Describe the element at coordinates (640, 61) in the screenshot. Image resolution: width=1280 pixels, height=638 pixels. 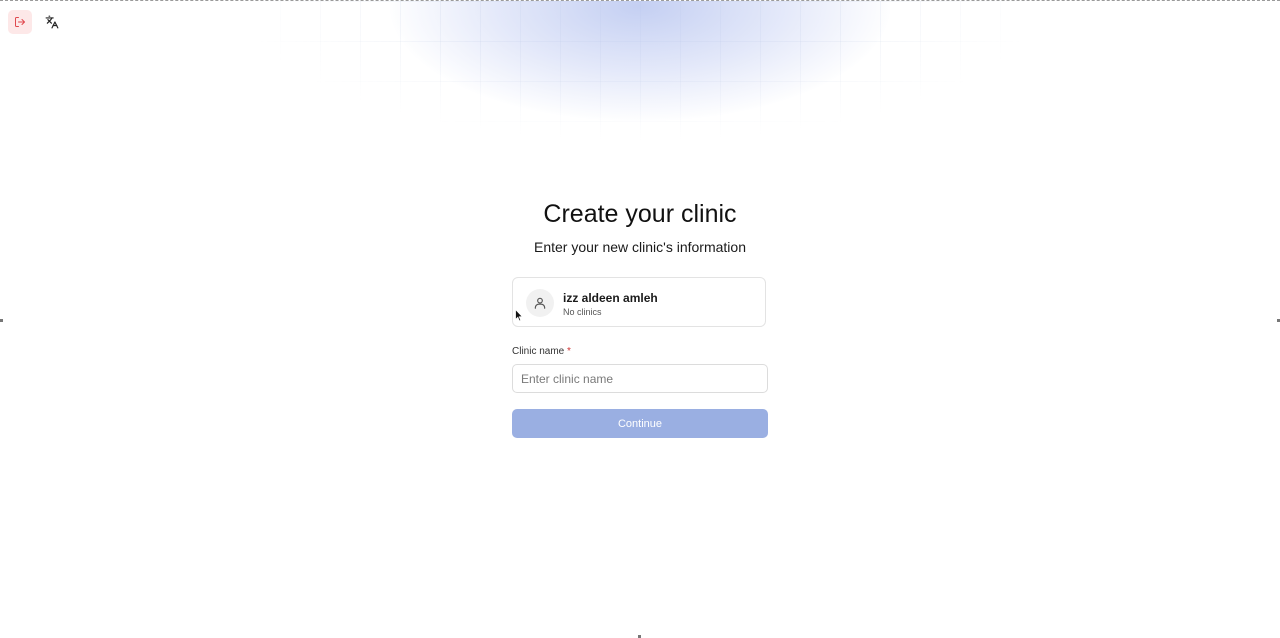
I see `background-glow` at that location.